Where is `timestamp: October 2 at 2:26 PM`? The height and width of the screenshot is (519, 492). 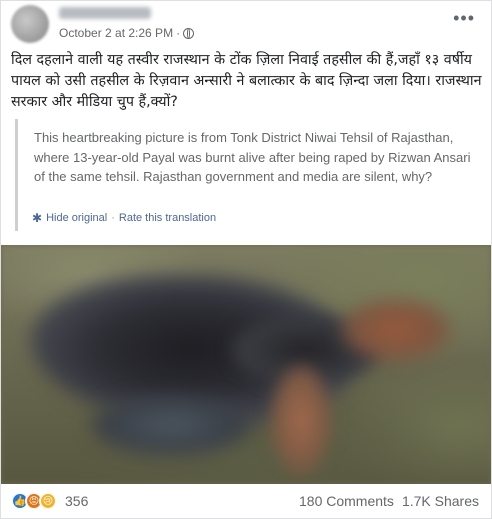
timestamp: October 2 at 2:26 PM is located at coordinates (116, 33).